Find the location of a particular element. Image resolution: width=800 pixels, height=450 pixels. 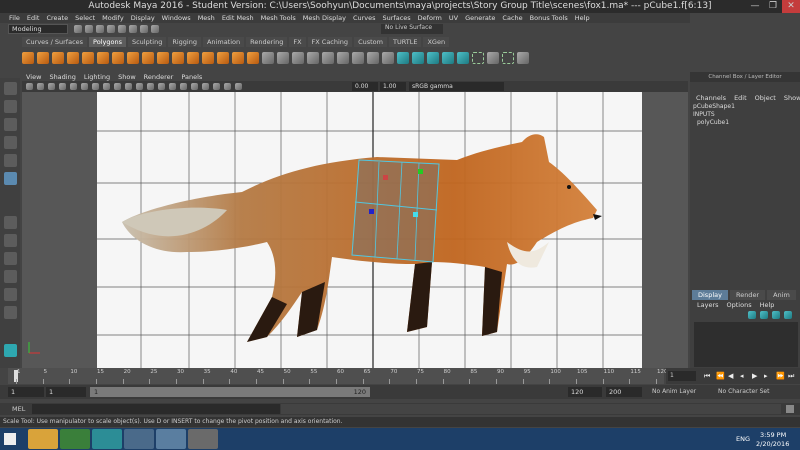

menu-file: File is located at coordinates (14, 18).